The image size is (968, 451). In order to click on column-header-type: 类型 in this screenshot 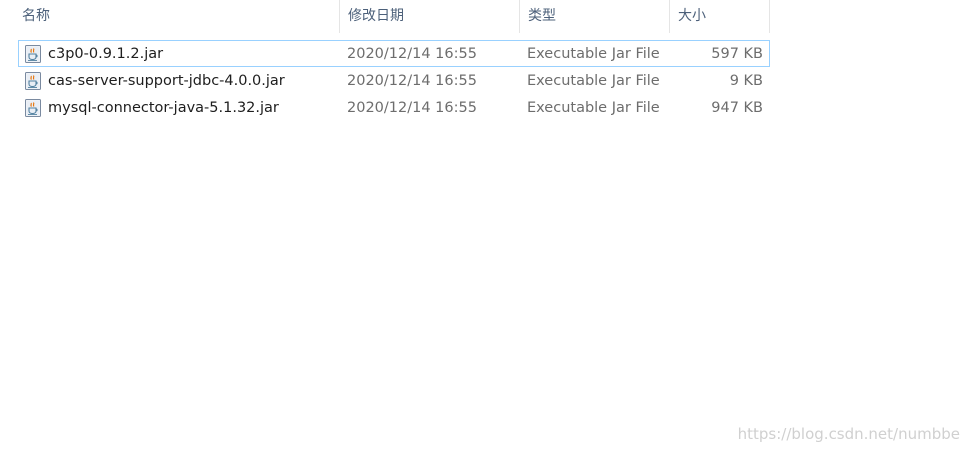, I will do `click(595, 16)`.